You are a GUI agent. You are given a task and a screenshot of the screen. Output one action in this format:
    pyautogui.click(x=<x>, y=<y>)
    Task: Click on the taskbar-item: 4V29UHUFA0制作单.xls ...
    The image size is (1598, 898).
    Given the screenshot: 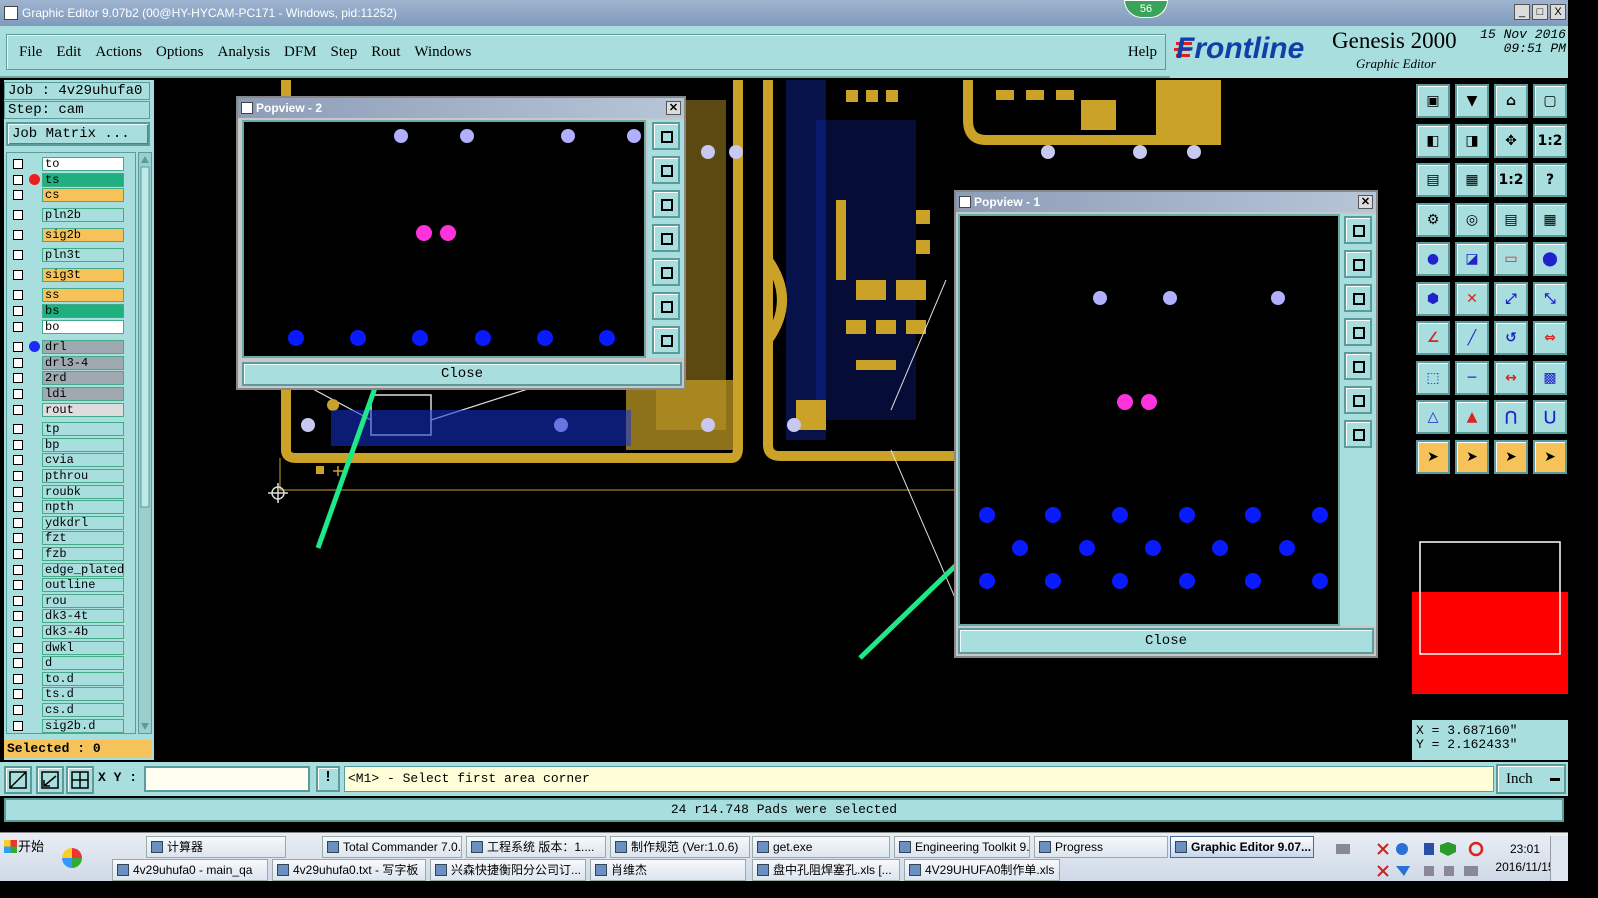 What is the action you would take?
    pyautogui.click(x=982, y=870)
    